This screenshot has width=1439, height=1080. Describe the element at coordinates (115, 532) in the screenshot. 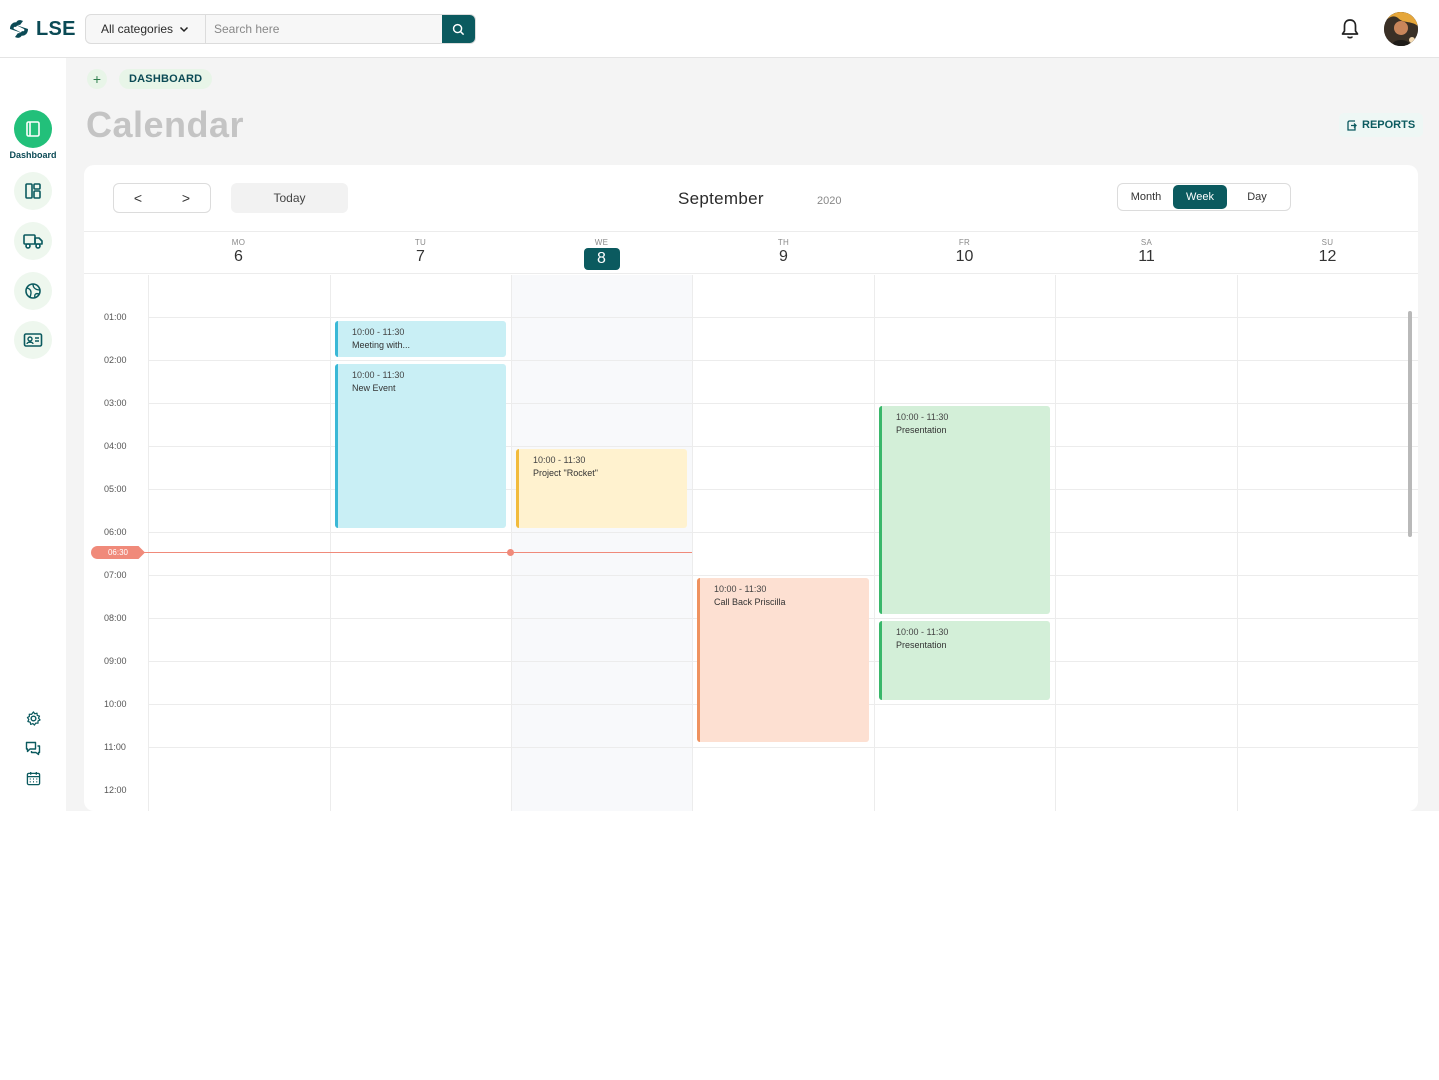

I see `time-label: 06:00` at that location.